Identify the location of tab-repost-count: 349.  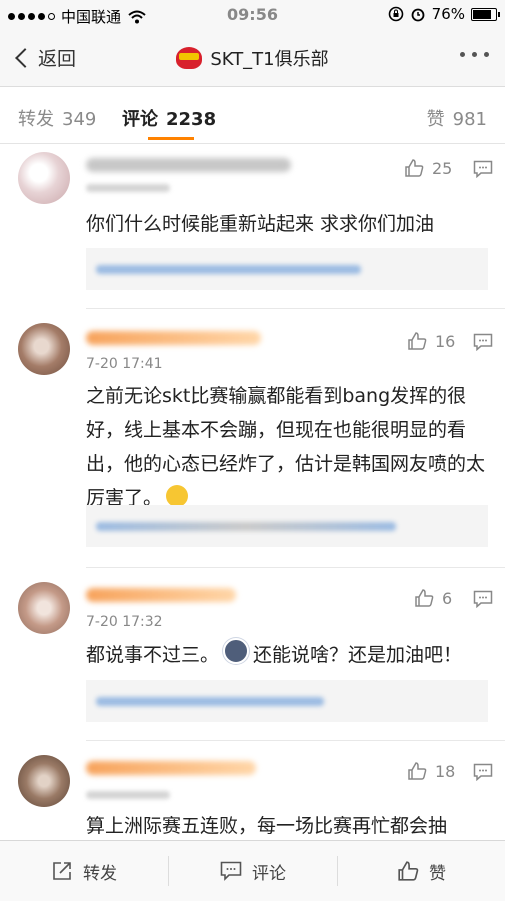
(79, 119).